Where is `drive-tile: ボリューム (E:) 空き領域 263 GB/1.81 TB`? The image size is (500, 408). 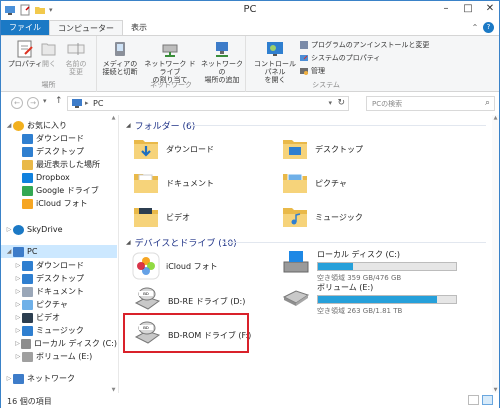
drive-tile: ボリューム (E:) 空き領域 263 GB/1.81 TB is located at coordinates (369, 298).